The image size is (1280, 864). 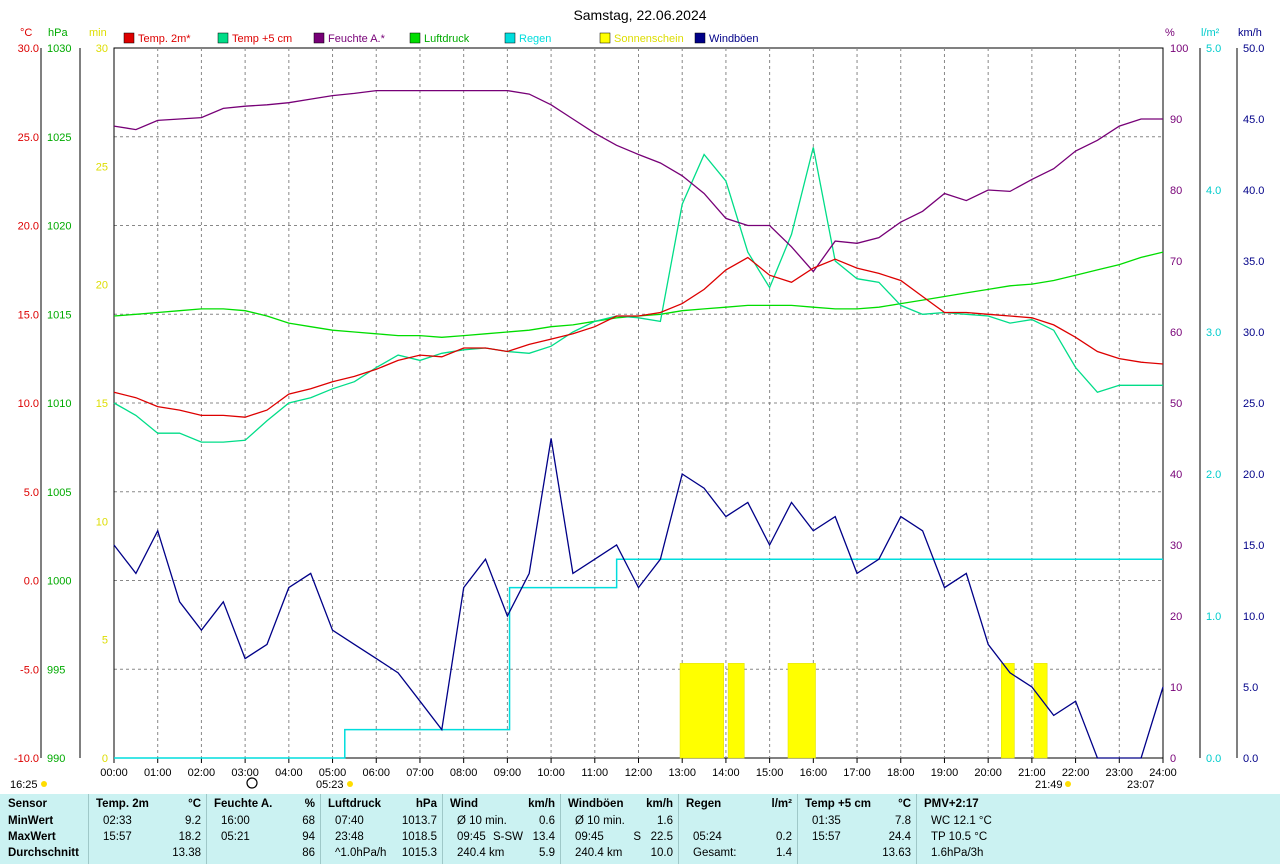 I want to click on temp-tick-label: 20.0, so click(x=28, y=227).